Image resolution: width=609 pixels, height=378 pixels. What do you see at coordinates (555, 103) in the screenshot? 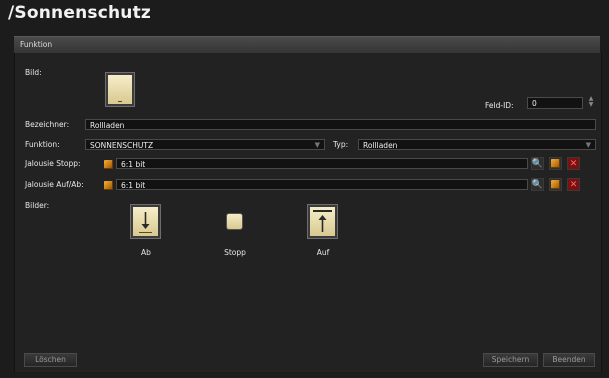
I see `feld-id-input: 0` at bounding box center [555, 103].